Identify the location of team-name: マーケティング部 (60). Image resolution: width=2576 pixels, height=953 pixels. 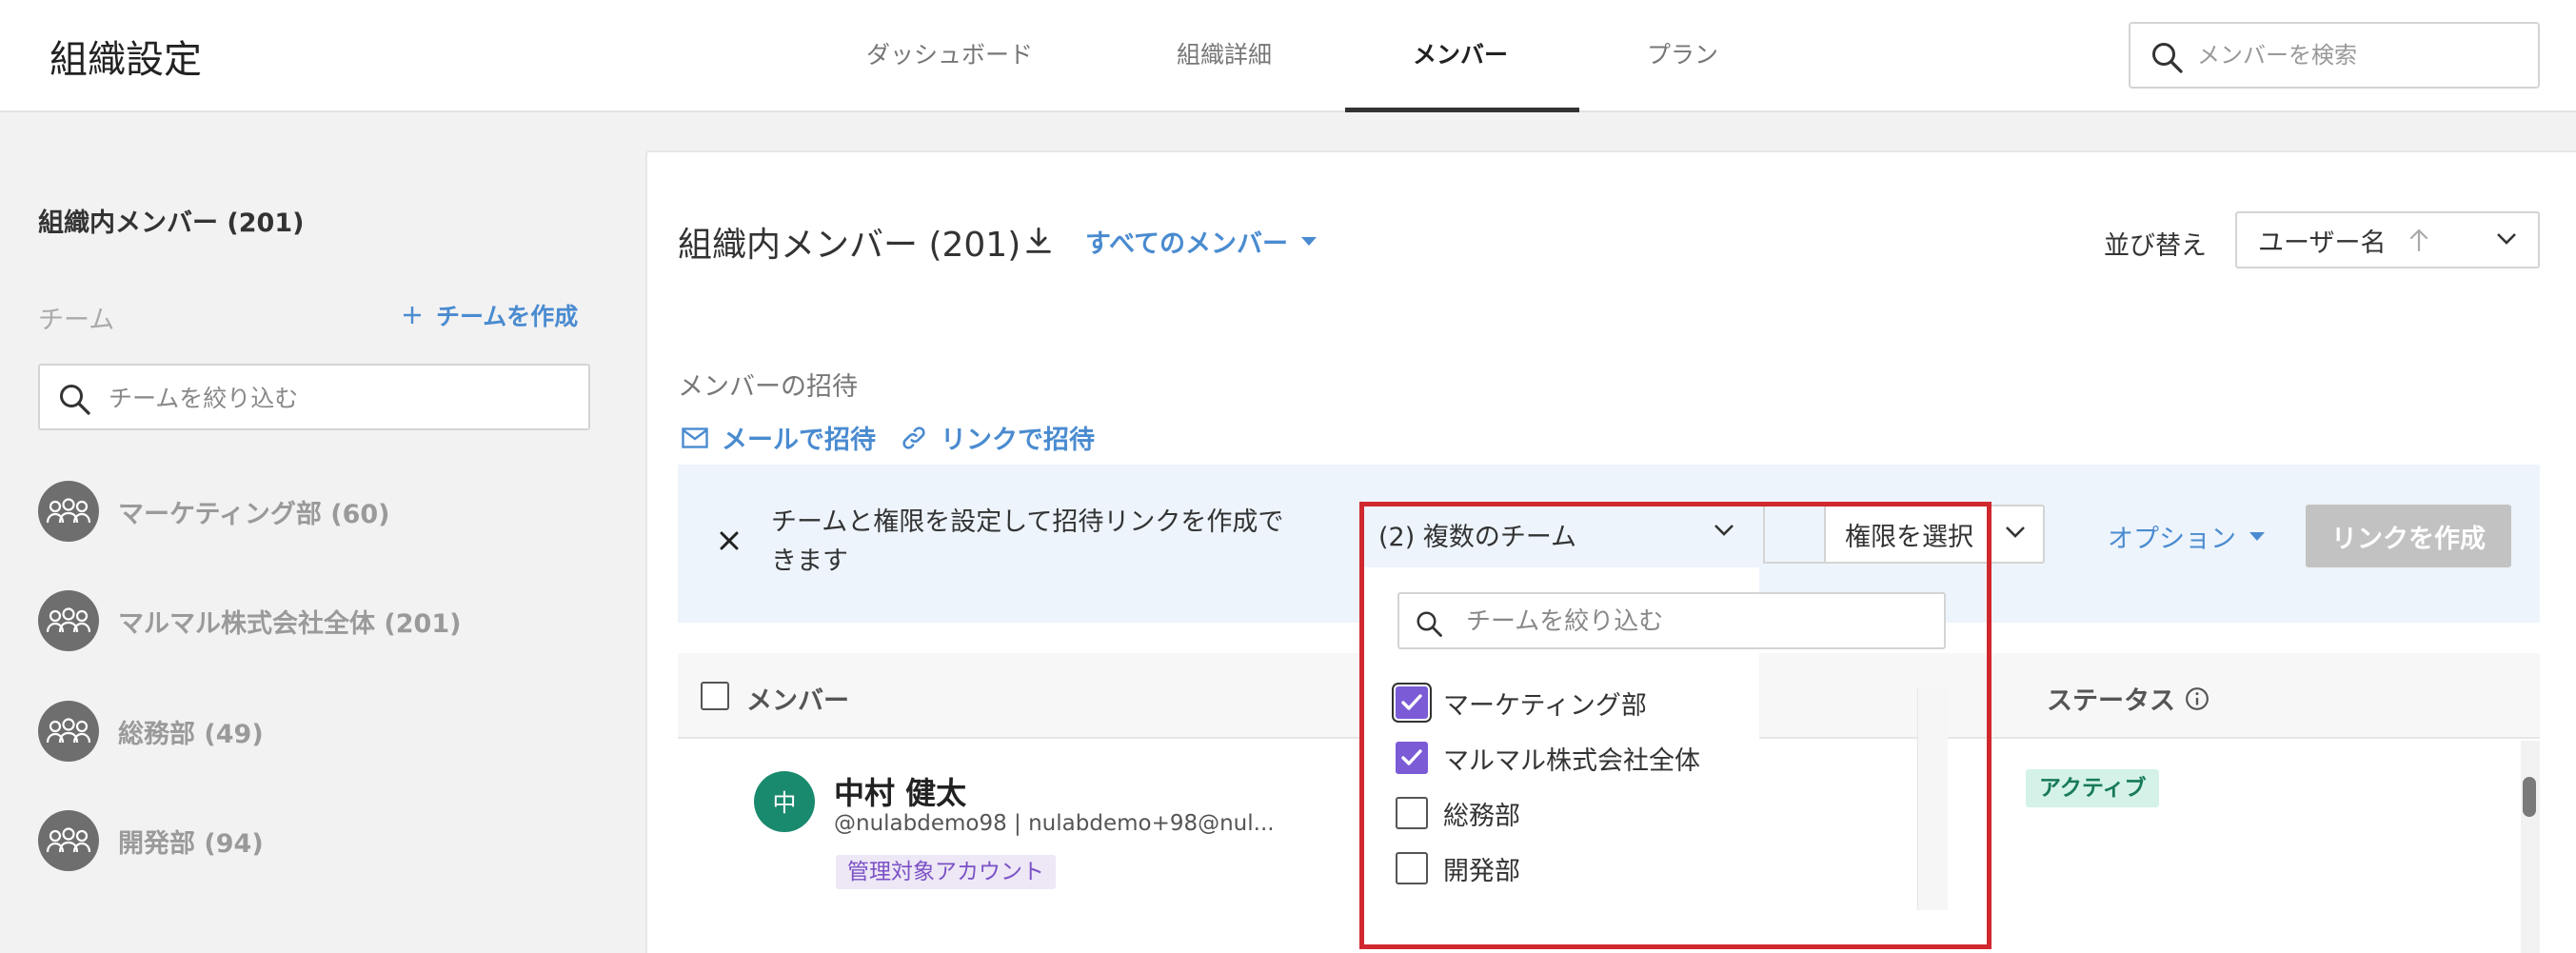
(254, 514).